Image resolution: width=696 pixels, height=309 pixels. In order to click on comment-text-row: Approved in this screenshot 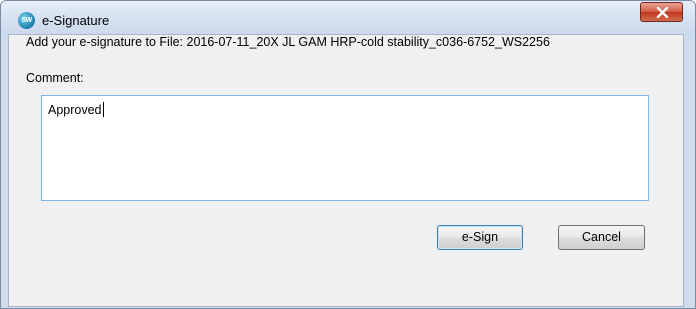, I will do `click(76, 110)`.